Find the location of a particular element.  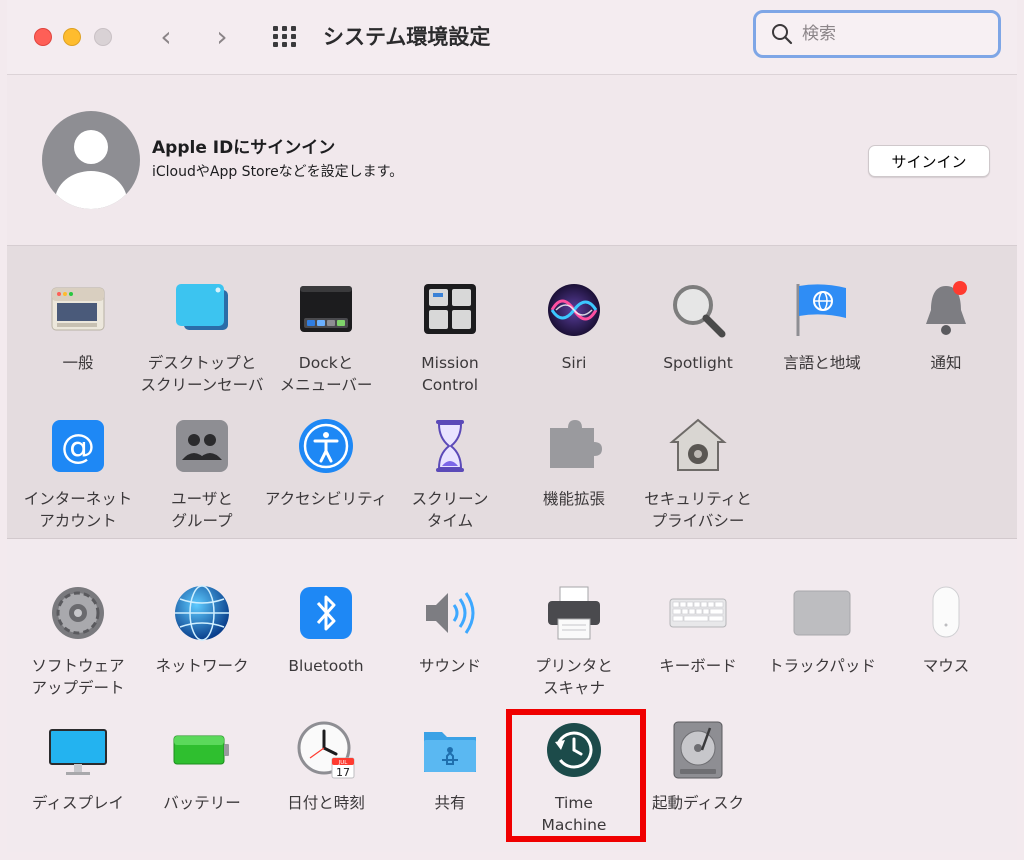

desktop-screensaver-icon is located at coordinates (202, 307).